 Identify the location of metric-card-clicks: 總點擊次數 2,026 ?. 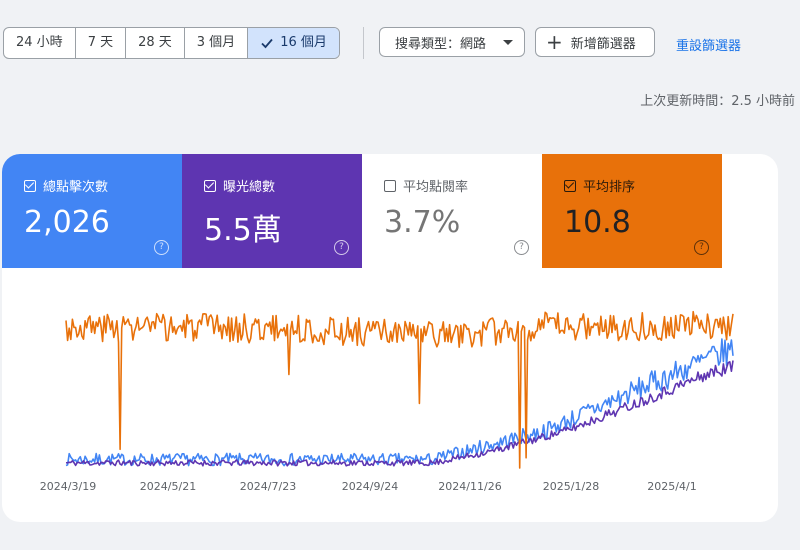
(92, 211).